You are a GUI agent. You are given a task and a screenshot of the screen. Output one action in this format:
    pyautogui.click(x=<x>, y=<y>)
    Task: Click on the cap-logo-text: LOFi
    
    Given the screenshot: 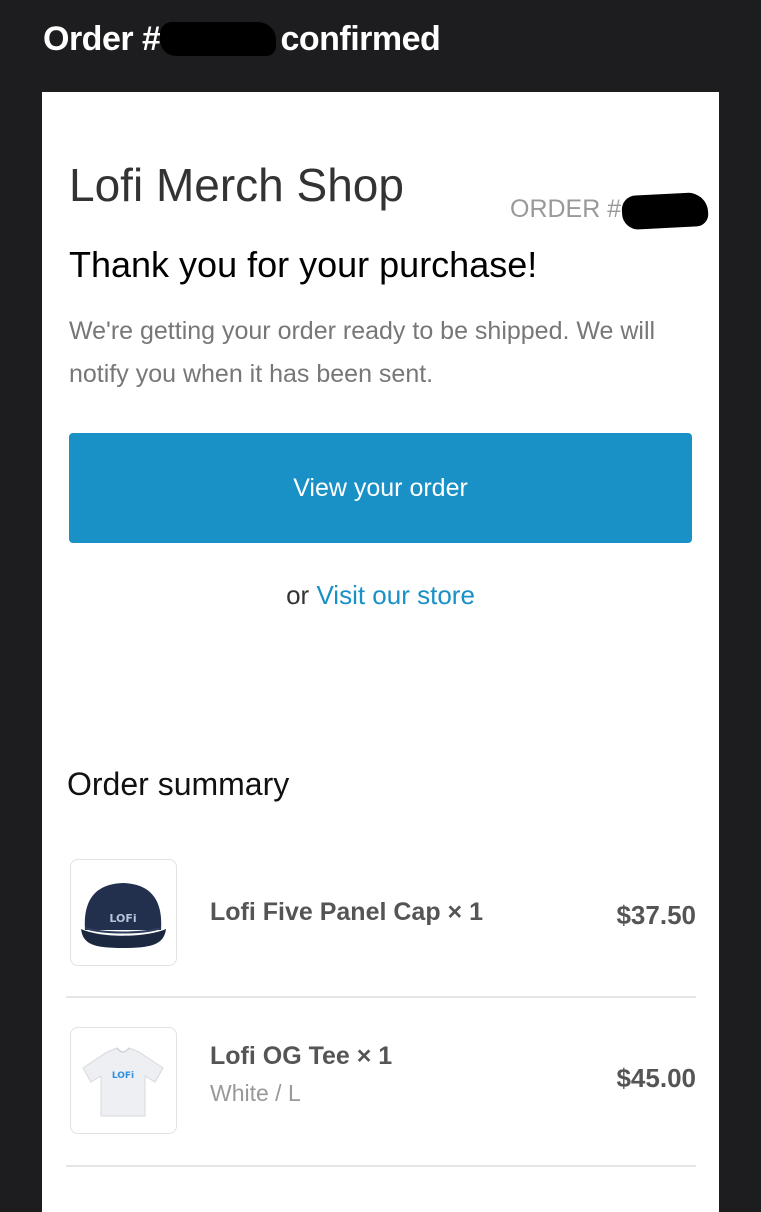 What is the action you would take?
    pyautogui.click(x=122, y=918)
    